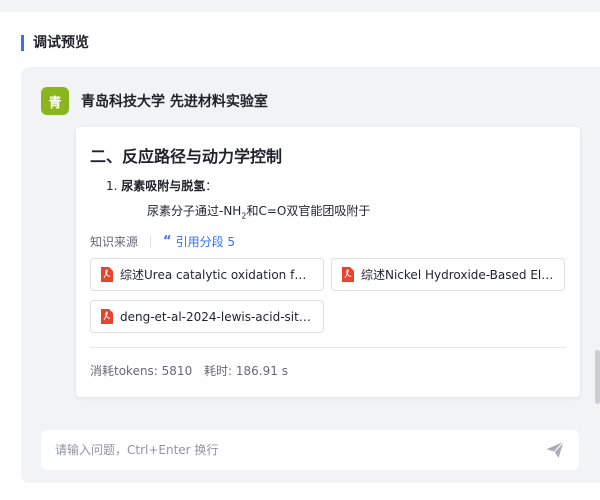 This screenshot has width=600, height=500. I want to click on usage-stats: 消耗tokens: 5810 耗时: 186.91 s, so click(193, 370).